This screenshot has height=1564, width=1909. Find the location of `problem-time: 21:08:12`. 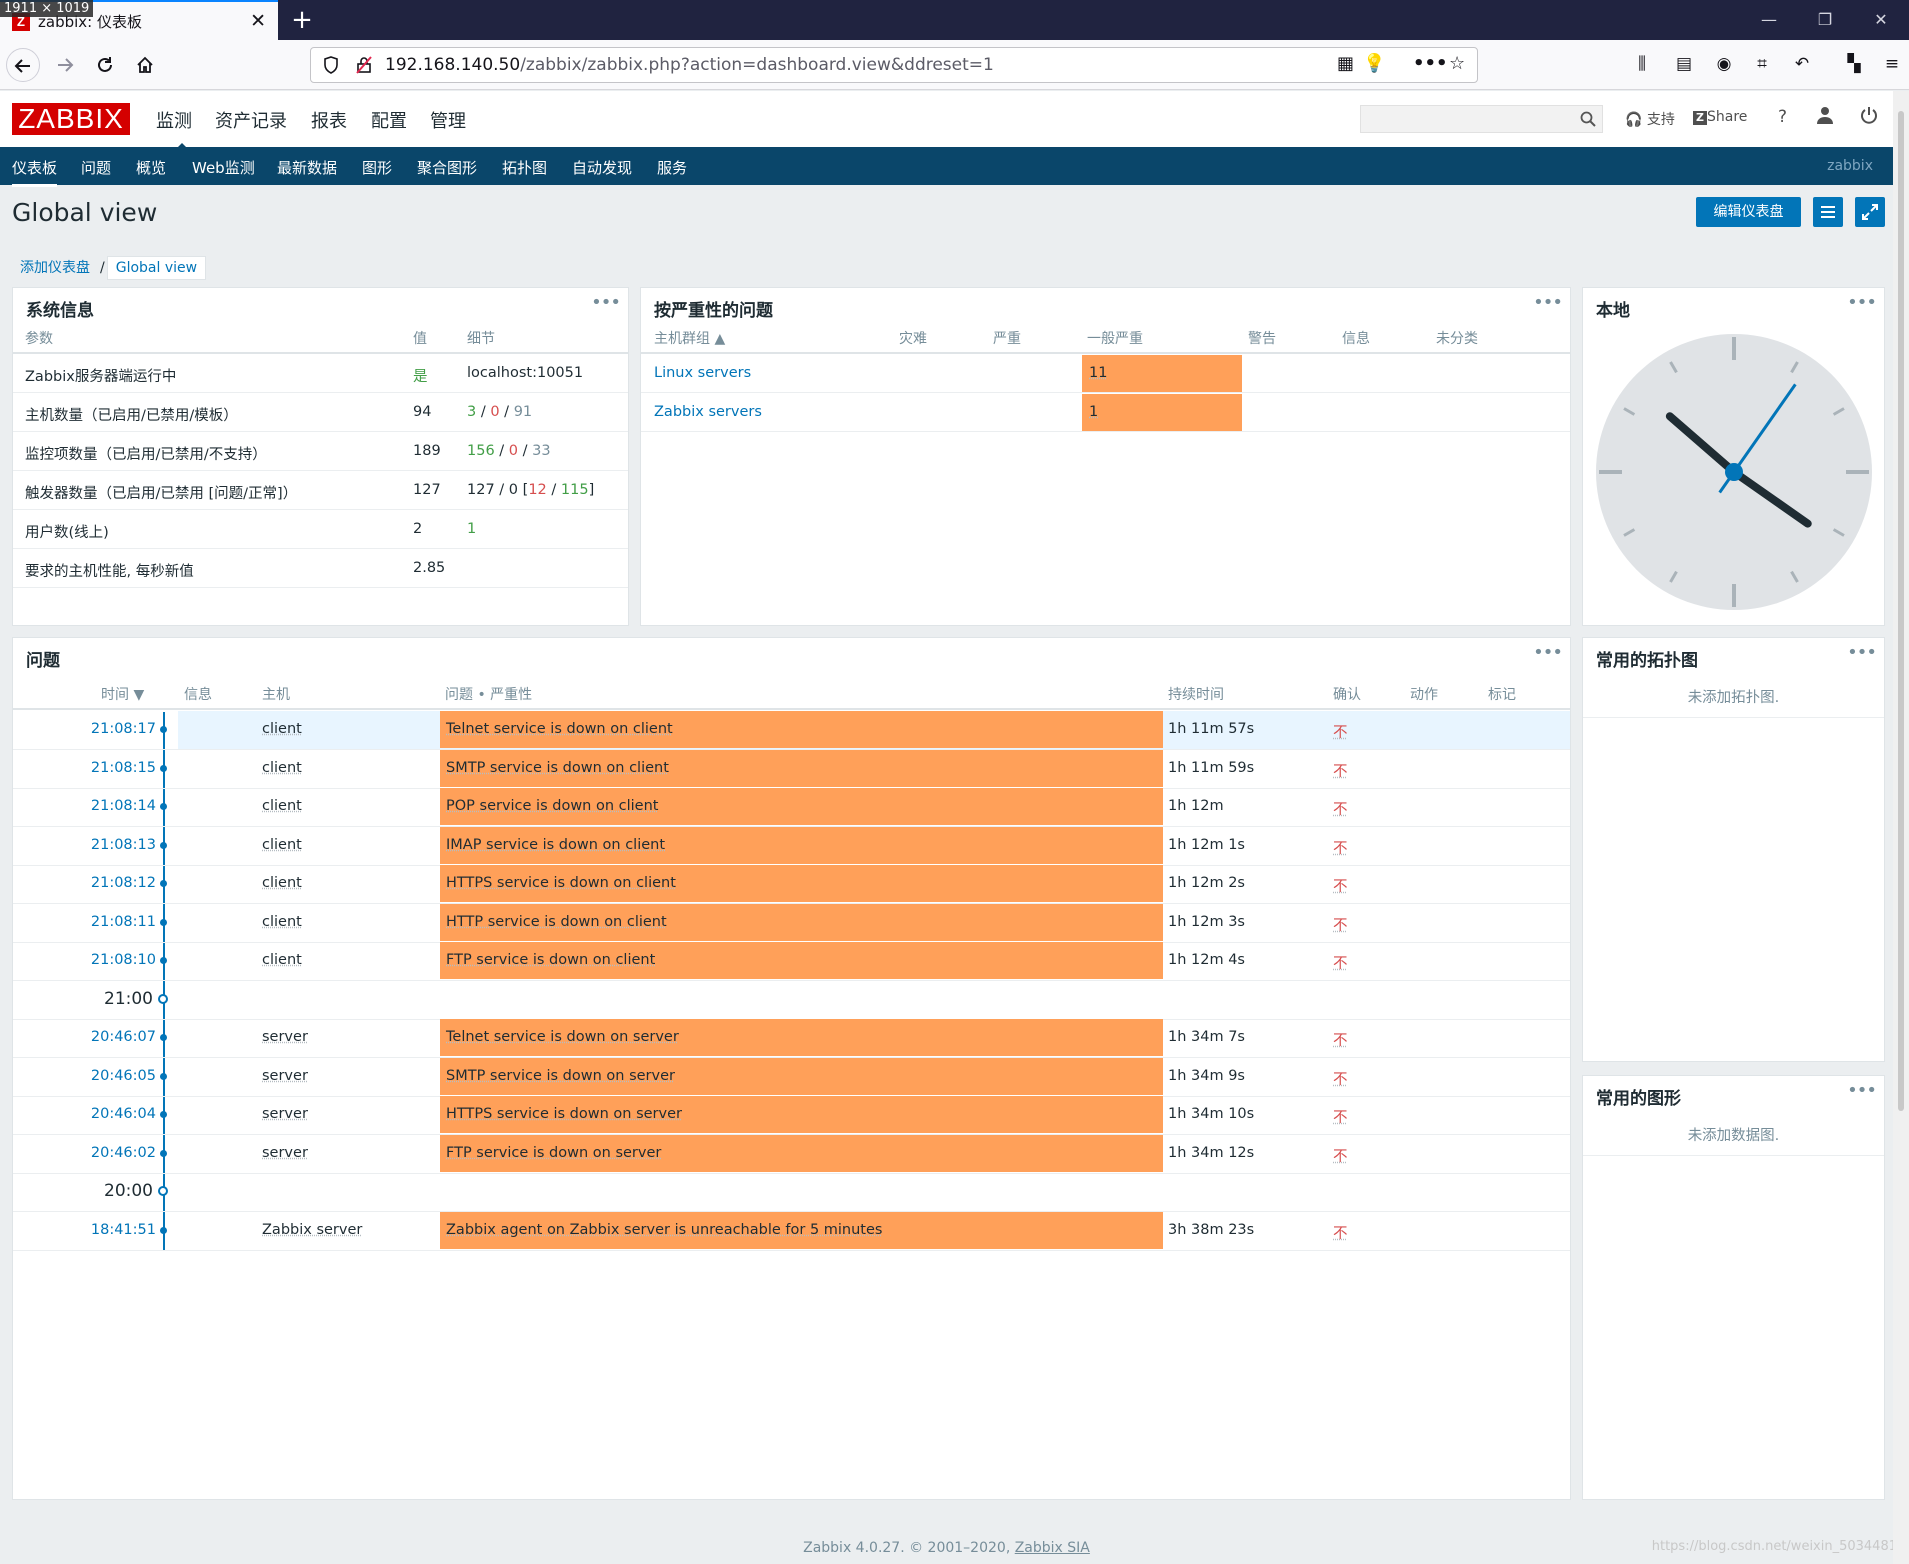

problem-time: 21:08:12 is located at coordinates (123, 883).